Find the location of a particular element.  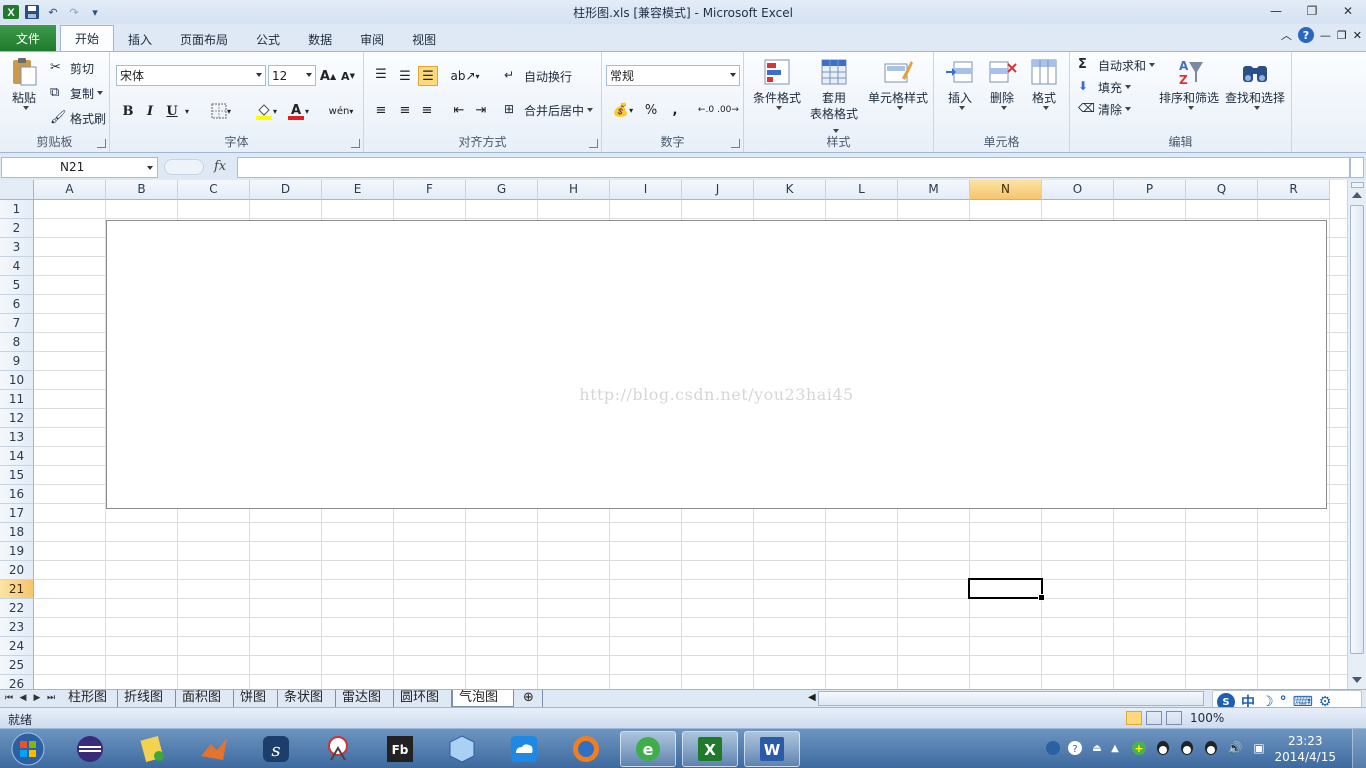

tab-home: 开始 is located at coordinates (87, 38).